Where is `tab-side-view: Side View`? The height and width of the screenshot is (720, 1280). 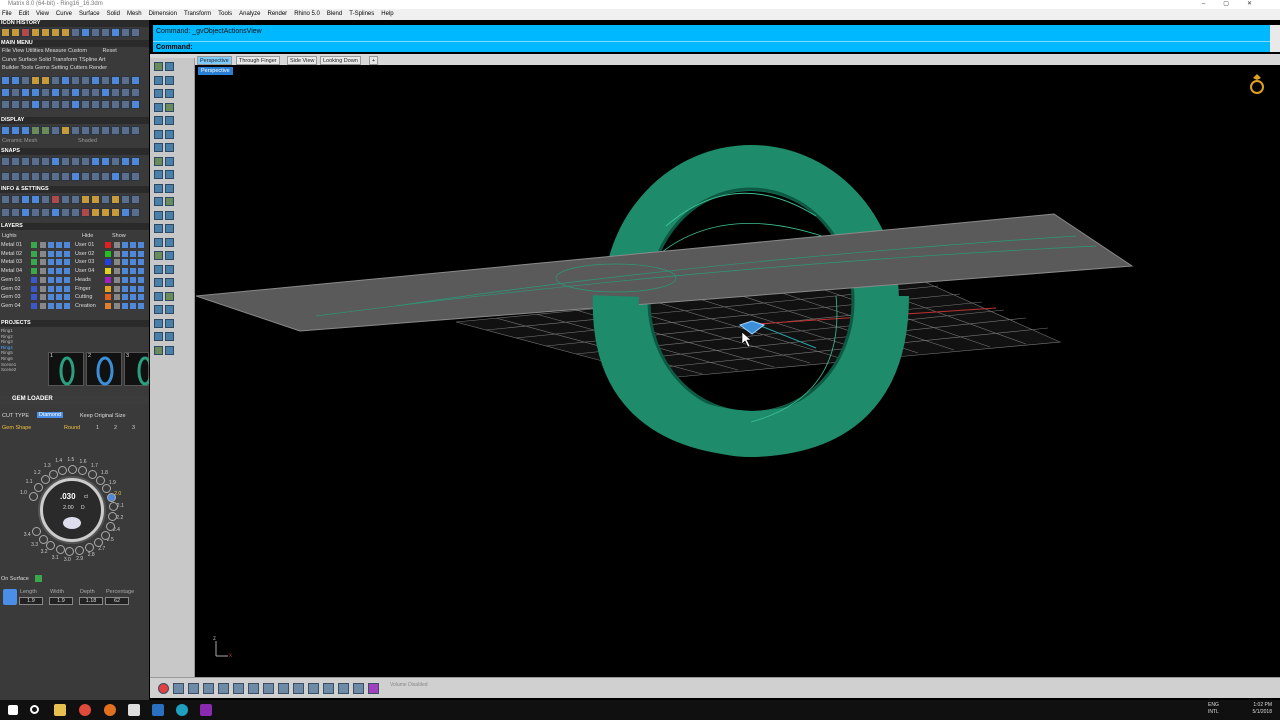 tab-side-view: Side View is located at coordinates (302, 60).